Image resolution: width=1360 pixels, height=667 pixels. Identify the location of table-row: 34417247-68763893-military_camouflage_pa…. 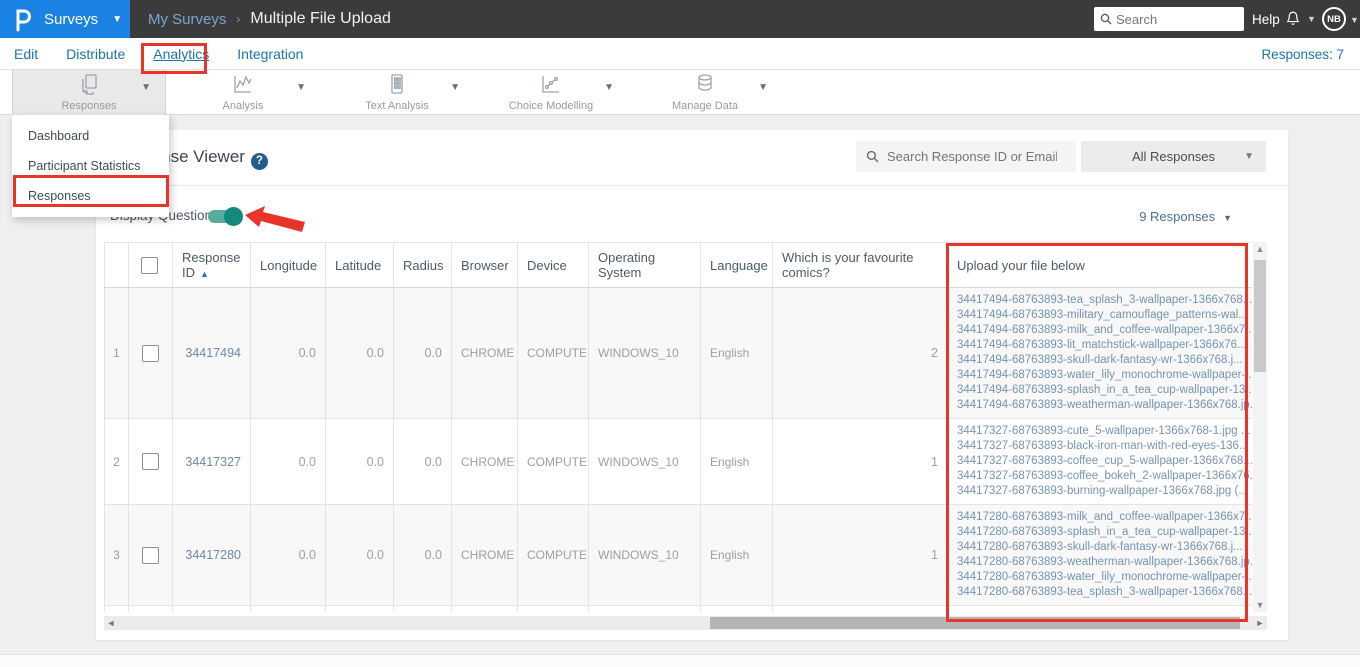
(678, 608).